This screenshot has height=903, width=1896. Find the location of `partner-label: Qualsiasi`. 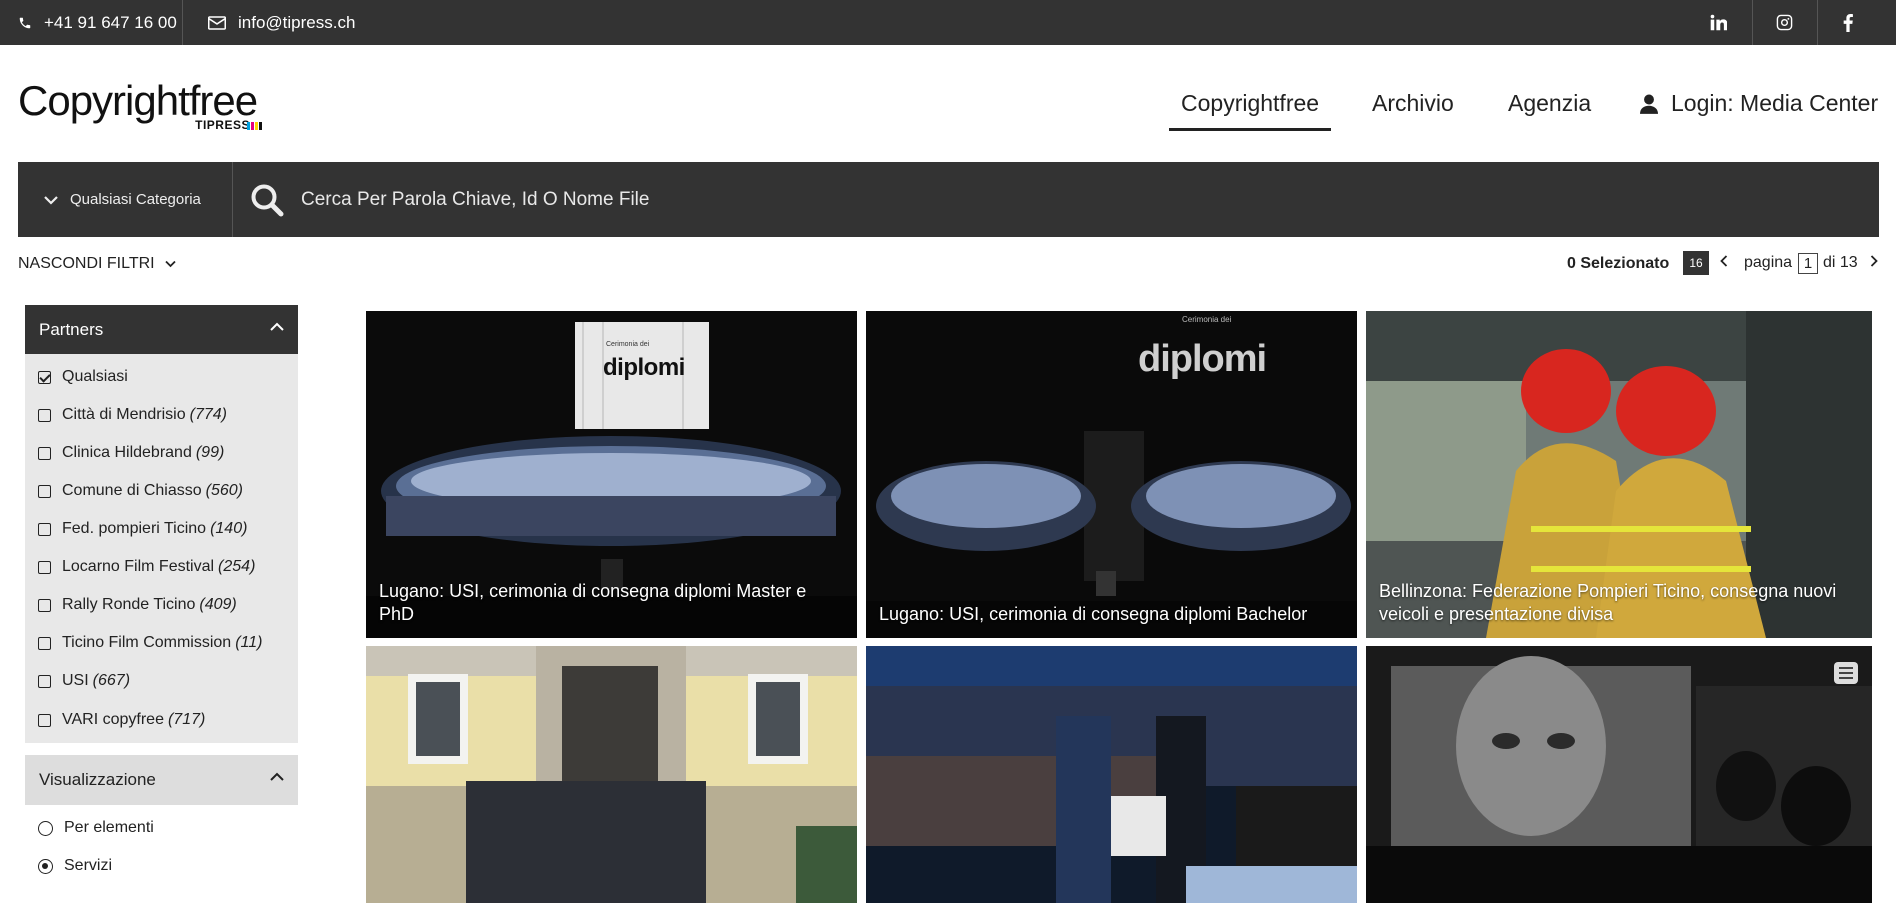

partner-label: Qualsiasi is located at coordinates (95, 376).